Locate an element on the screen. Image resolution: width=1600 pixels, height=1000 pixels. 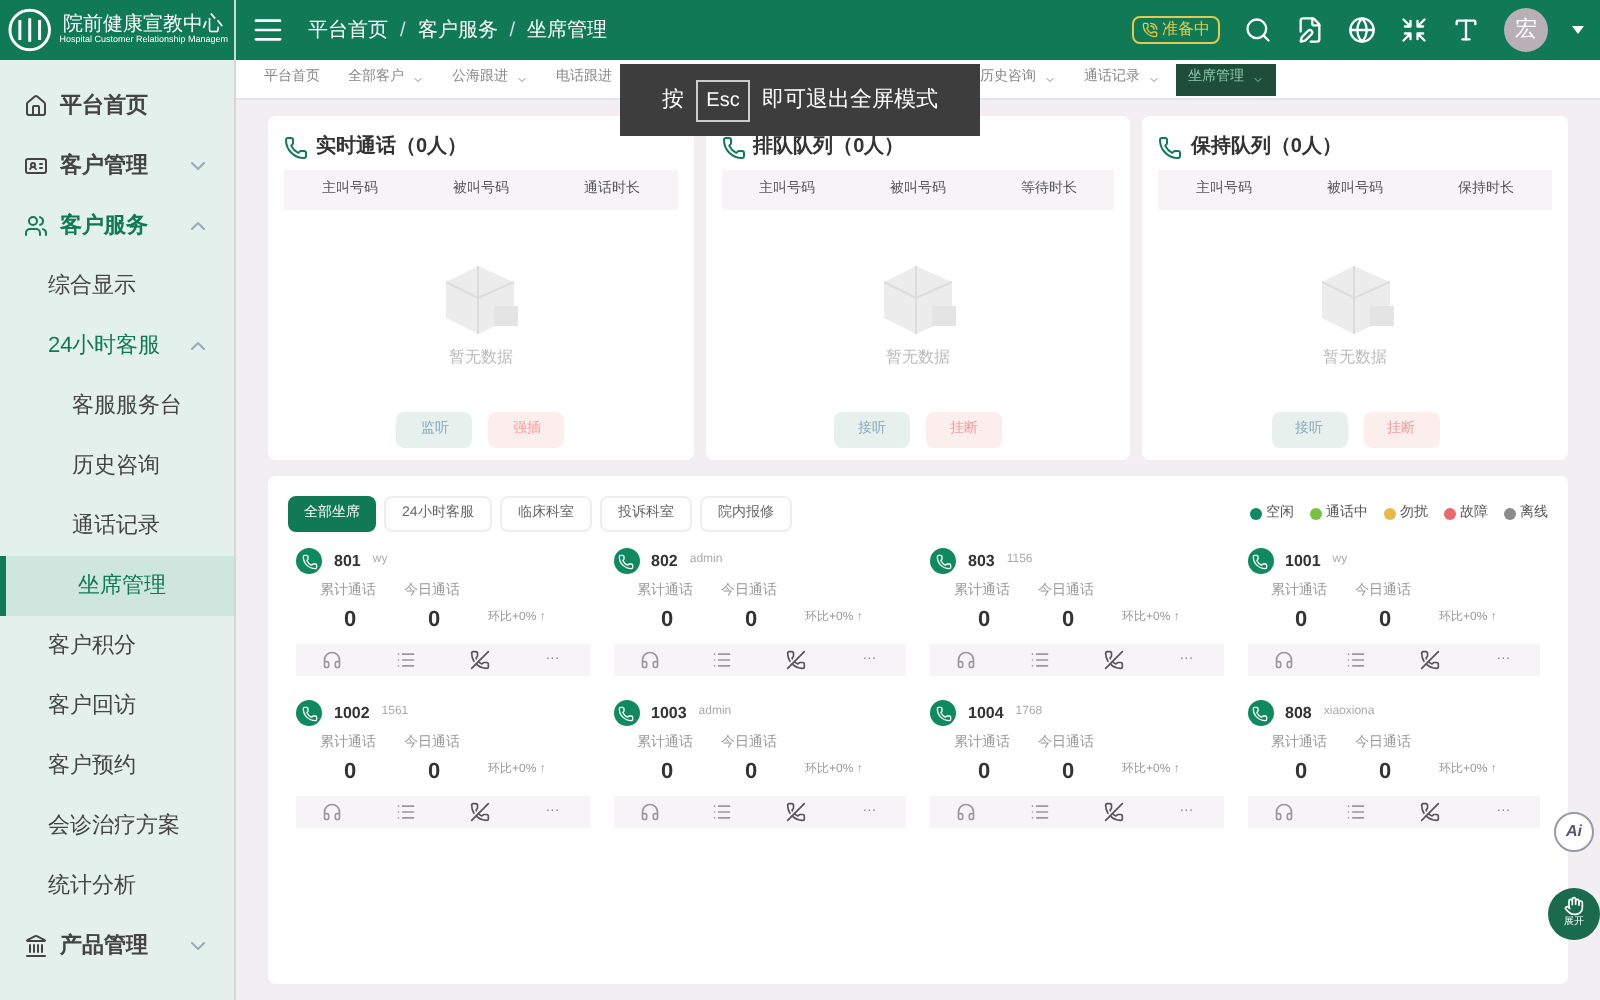
exit-fullscreen-icon is located at coordinates (1414, 30).